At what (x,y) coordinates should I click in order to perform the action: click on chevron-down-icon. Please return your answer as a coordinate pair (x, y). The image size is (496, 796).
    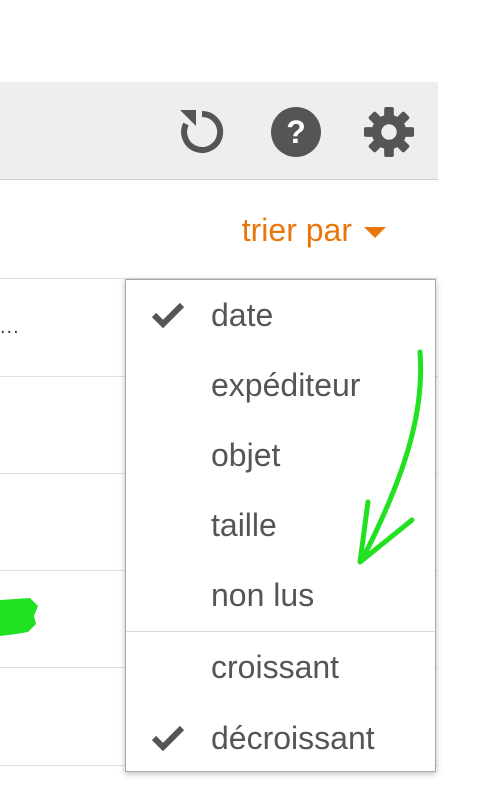
    Looking at the image, I should click on (375, 232).